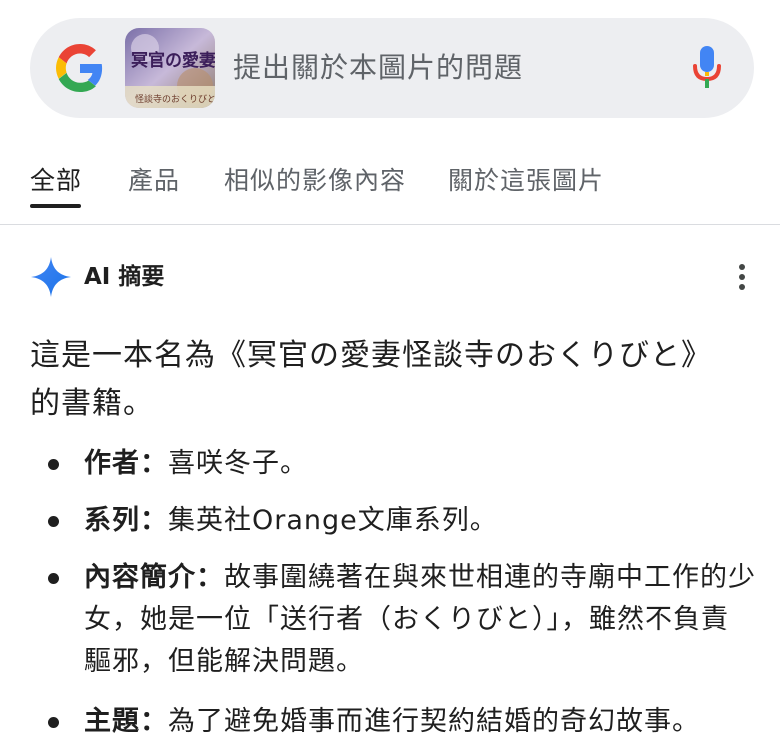  What do you see at coordinates (315, 181) in the screenshot?
I see `tab-similar-images: 相似的影像內容` at bounding box center [315, 181].